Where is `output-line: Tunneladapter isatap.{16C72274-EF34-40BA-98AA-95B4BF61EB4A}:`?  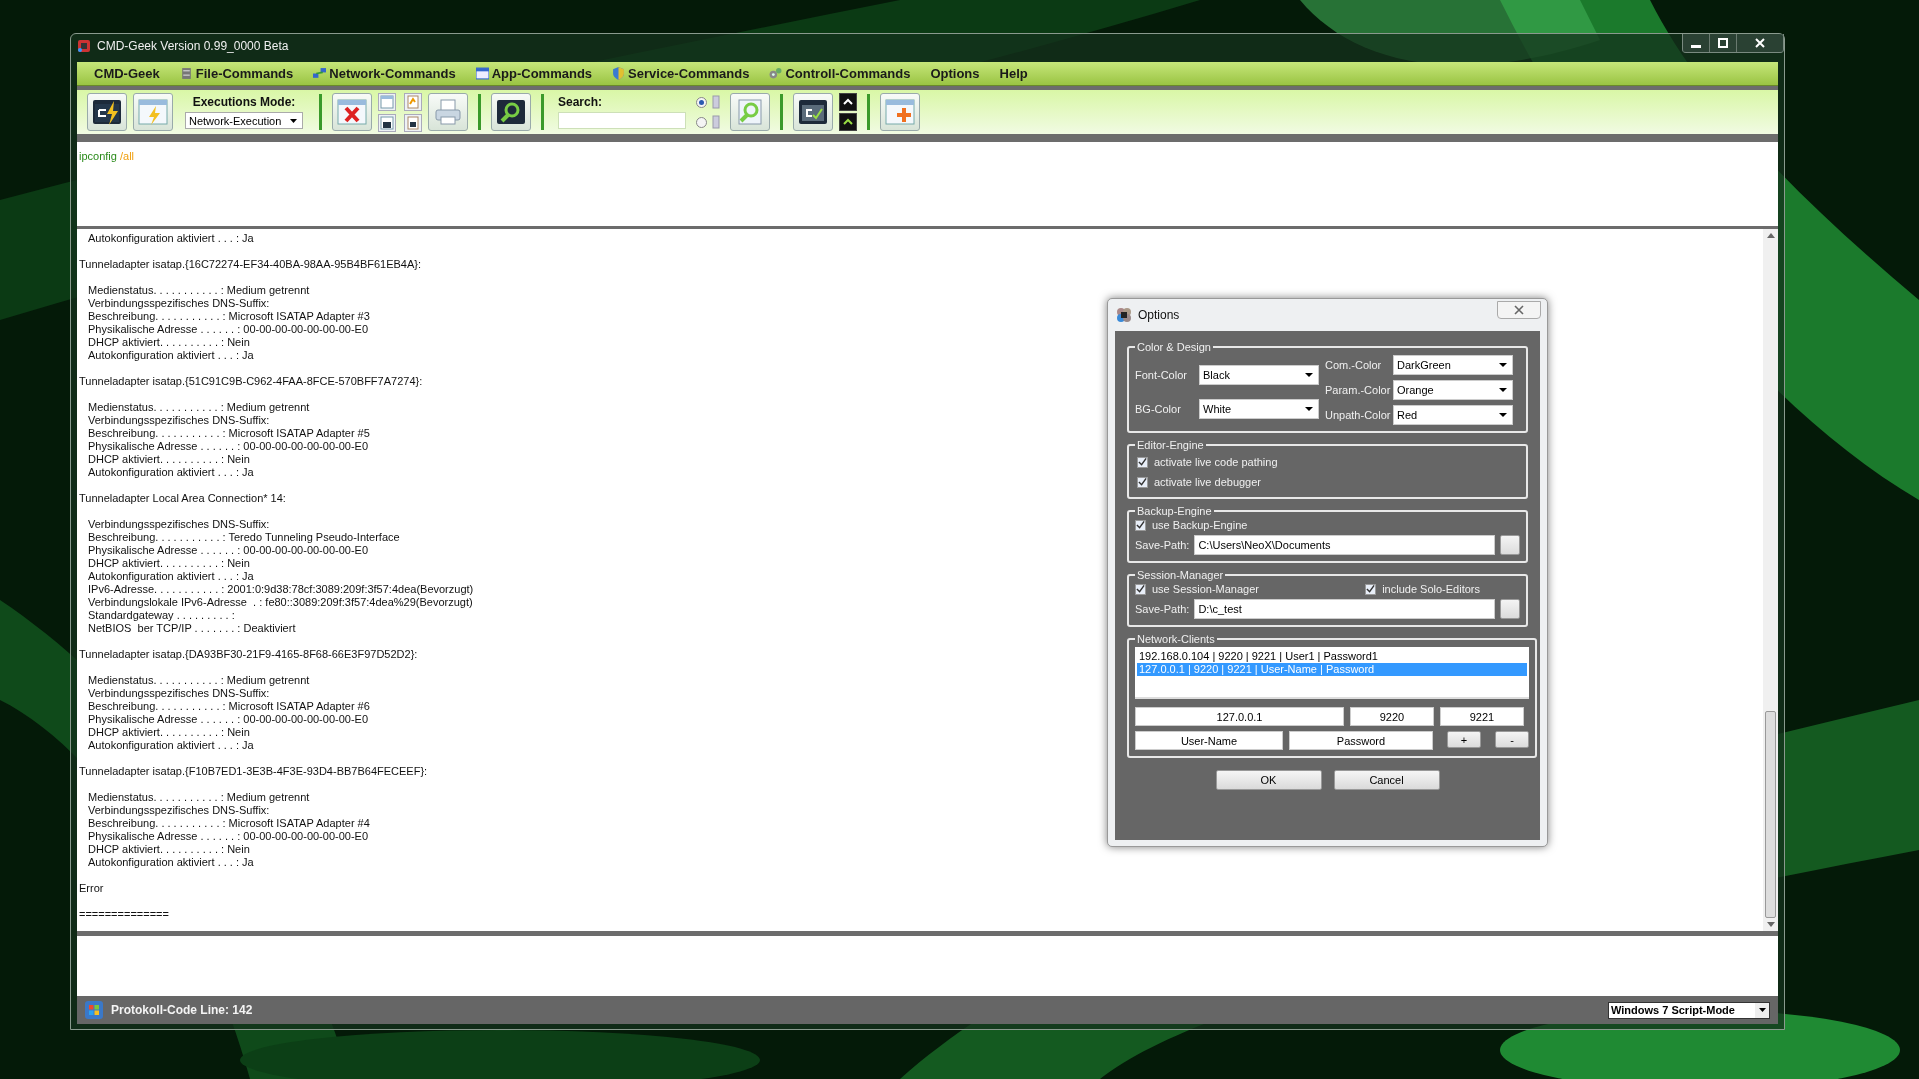 output-line: Tunneladapter isatap.{16C72274-EF34-40BA-98AA-95B4BF61EB4A}: is located at coordinates (250, 264).